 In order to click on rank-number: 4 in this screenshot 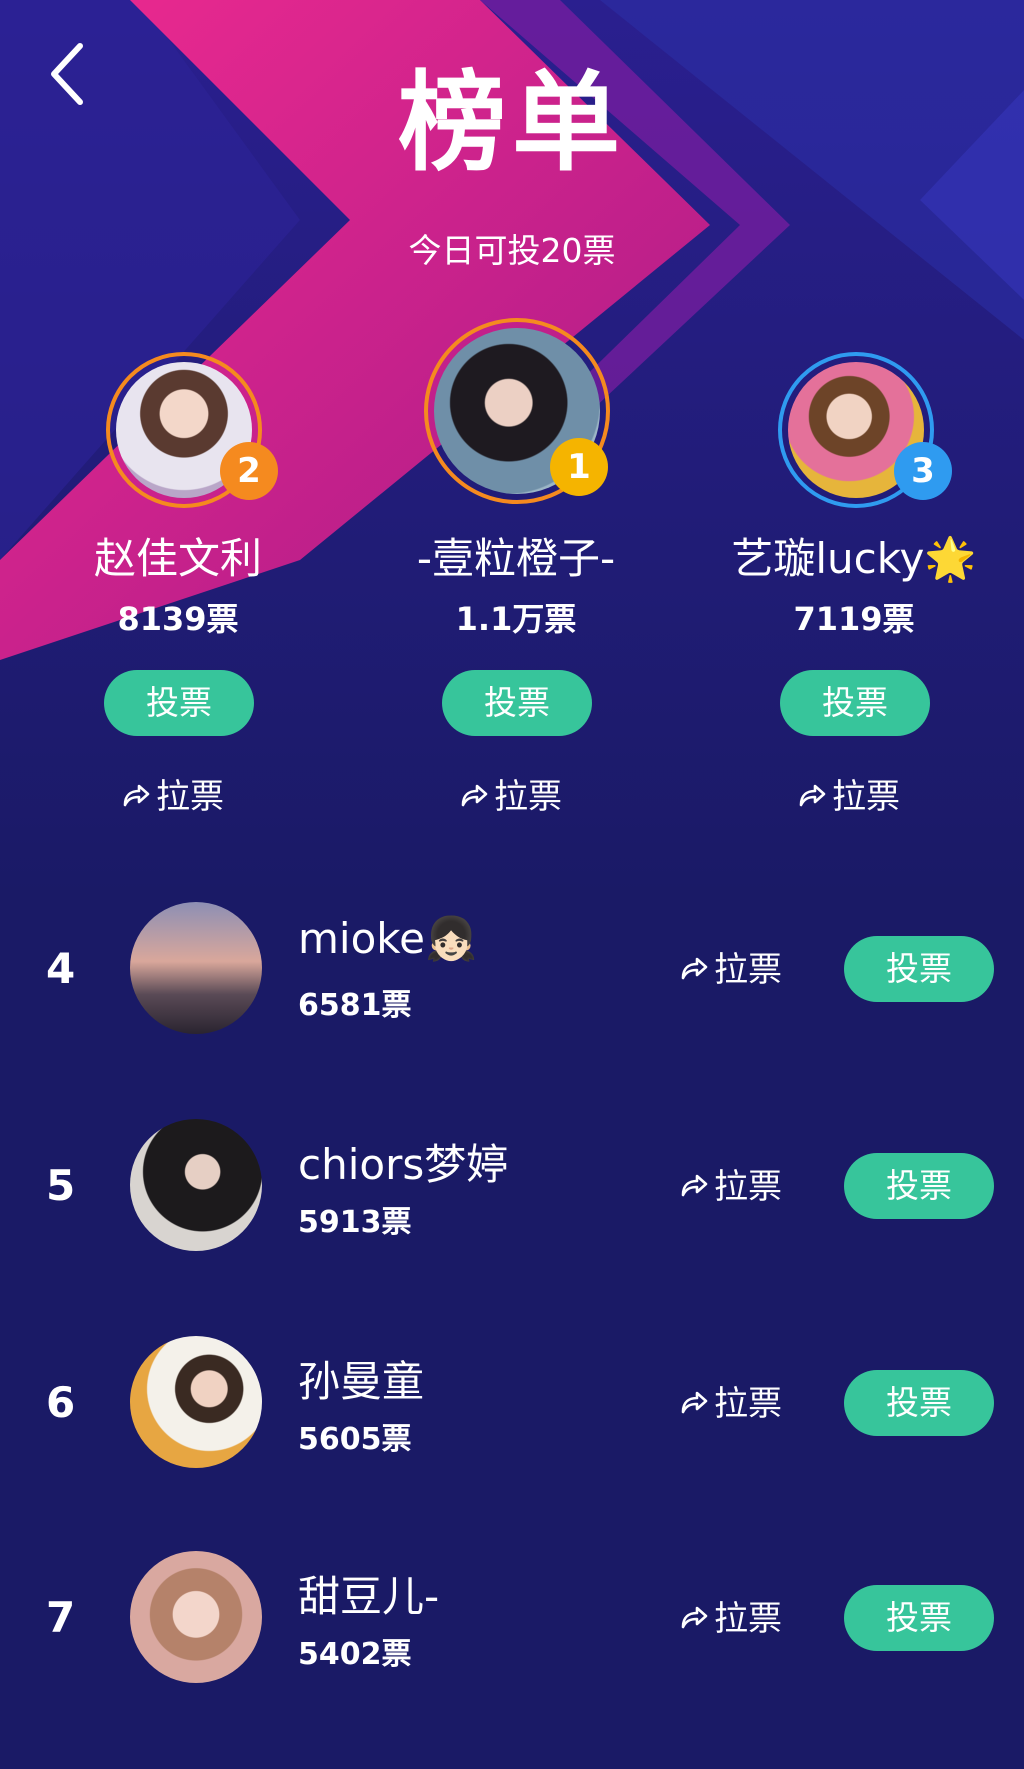, I will do `click(61, 968)`.